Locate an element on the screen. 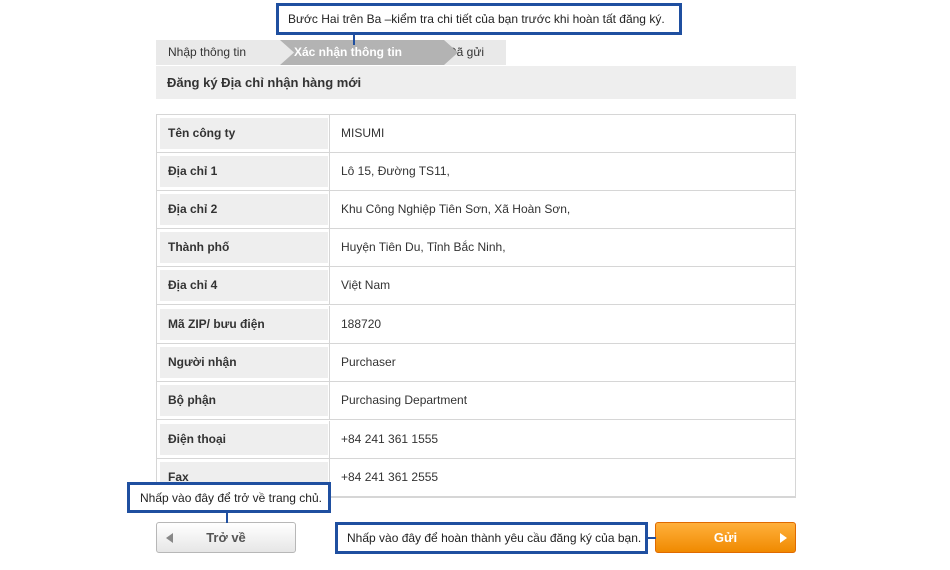 The height and width of the screenshot is (570, 950). row-value: +84 241 361 1555 is located at coordinates (562, 439).